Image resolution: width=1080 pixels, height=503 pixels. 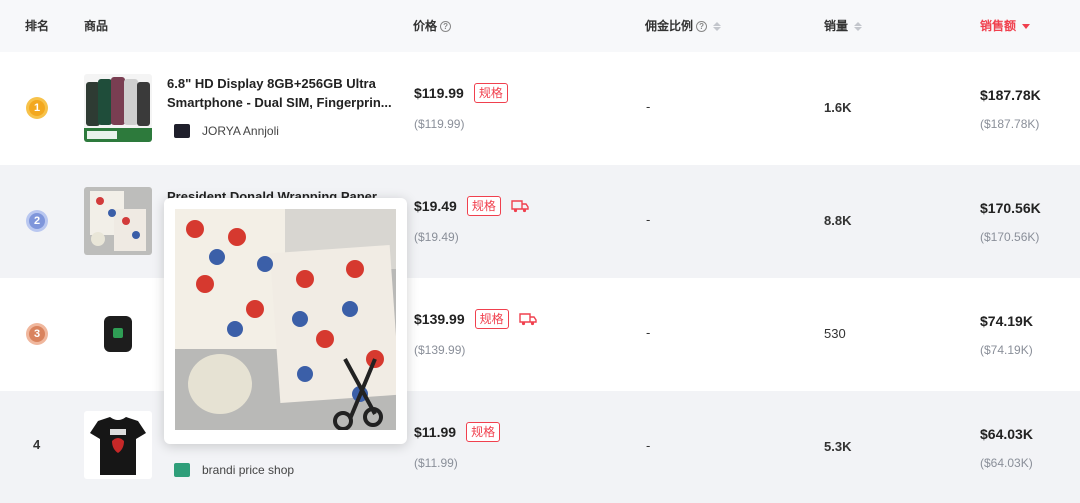 I want to click on price-value: $19.49, so click(x=435, y=206).